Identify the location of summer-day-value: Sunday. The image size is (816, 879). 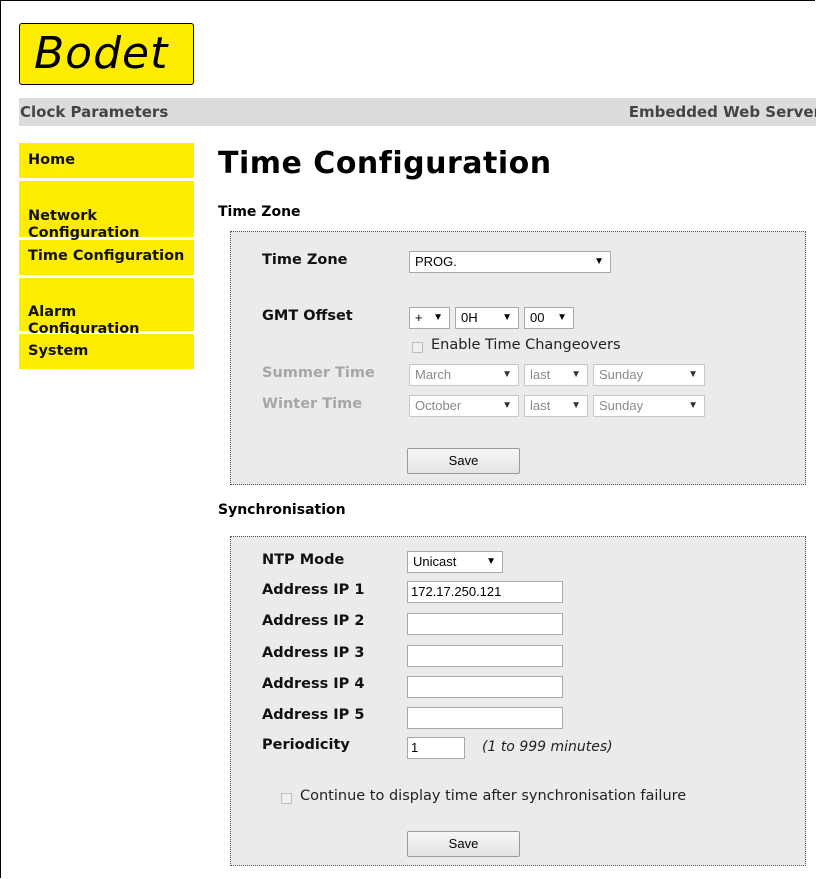
(621, 374).